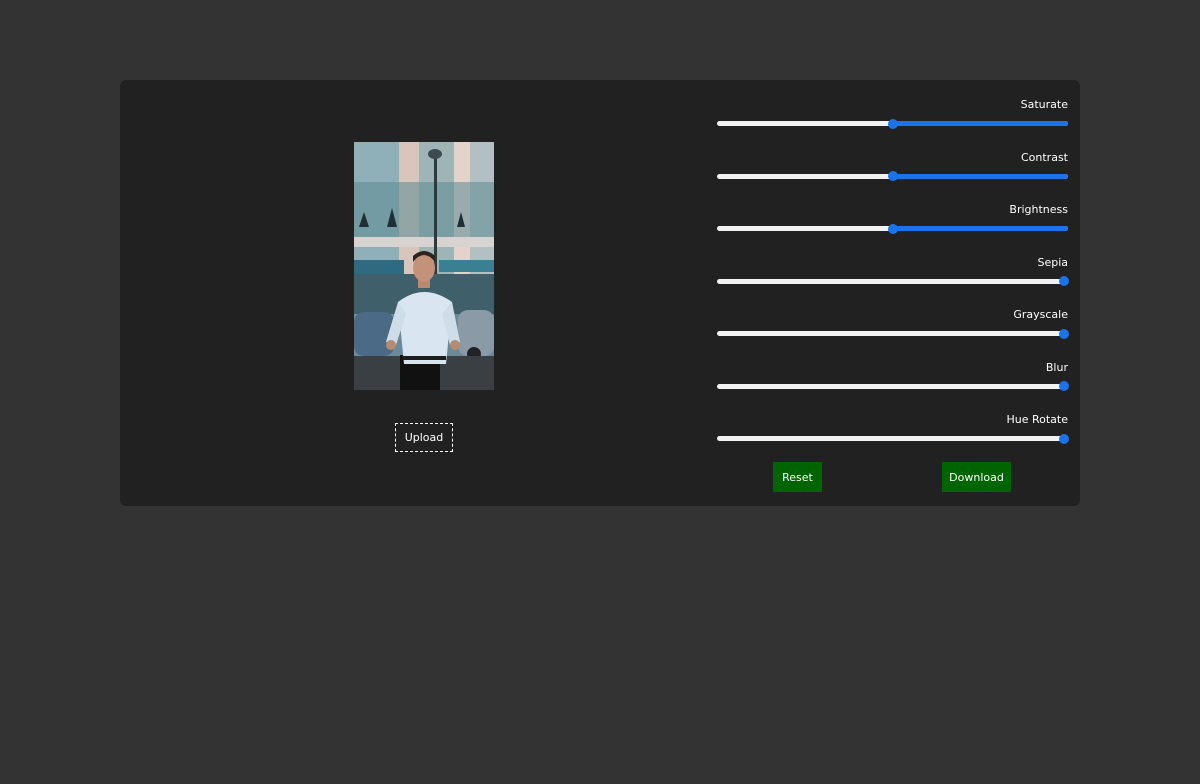  I want to click on slider-row-blur: Blur, so click(893, 384).